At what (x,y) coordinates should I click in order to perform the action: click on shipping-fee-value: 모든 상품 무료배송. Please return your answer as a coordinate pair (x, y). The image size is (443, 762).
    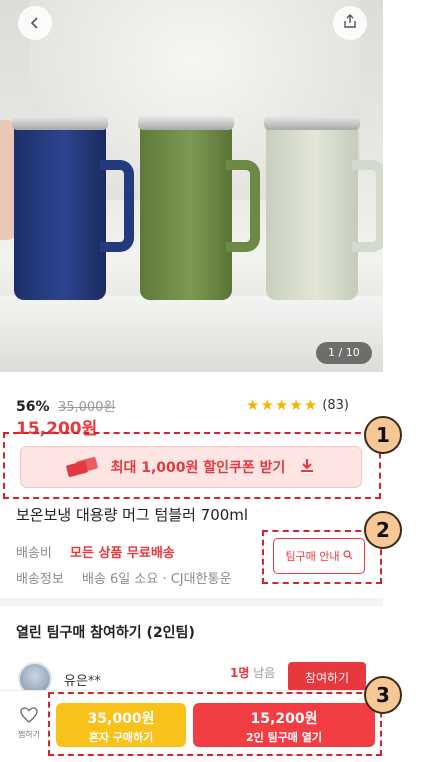
    Looking at the image, I should click on (122, 553).